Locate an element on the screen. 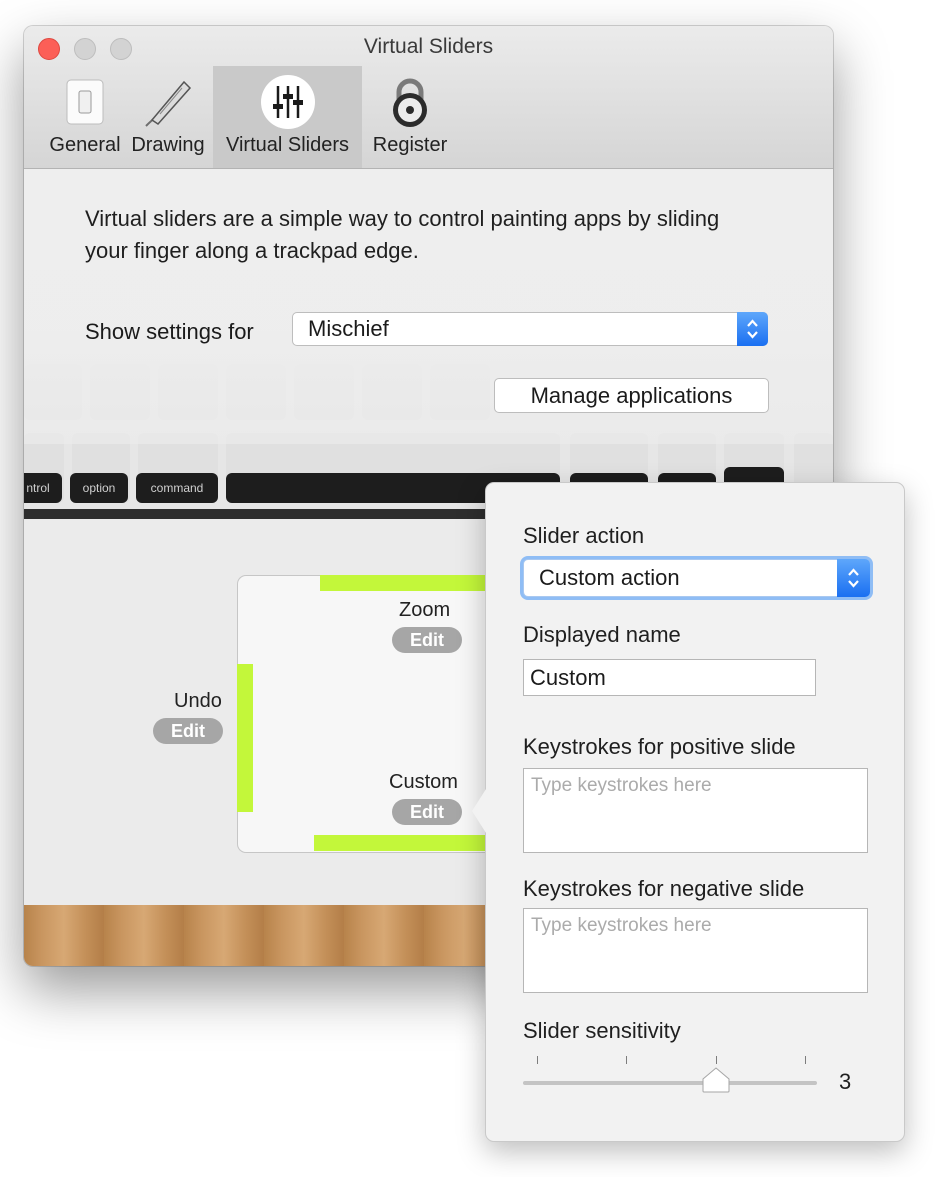 The width and height of the screenshot is (939, 1177). sensitivity-slider-thumb is located at coordinates (716, 1080).